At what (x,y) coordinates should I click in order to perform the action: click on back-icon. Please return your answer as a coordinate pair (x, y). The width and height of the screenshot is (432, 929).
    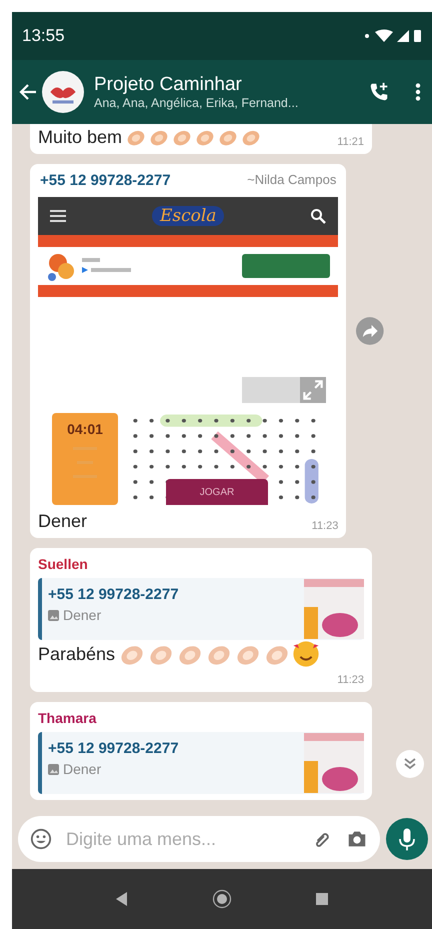
    Looking at the image, I should click on (28, 92).